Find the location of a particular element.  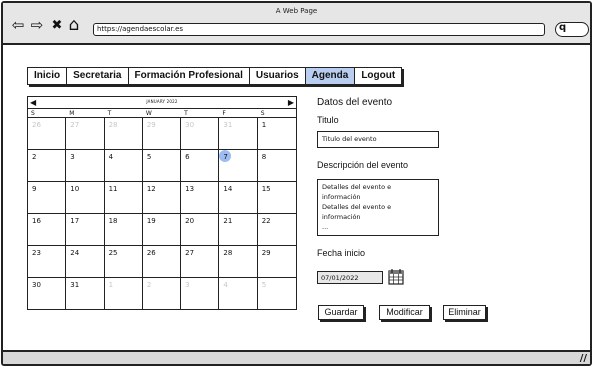

calendar-day-number: 16 is located at coordinates (36, 221).